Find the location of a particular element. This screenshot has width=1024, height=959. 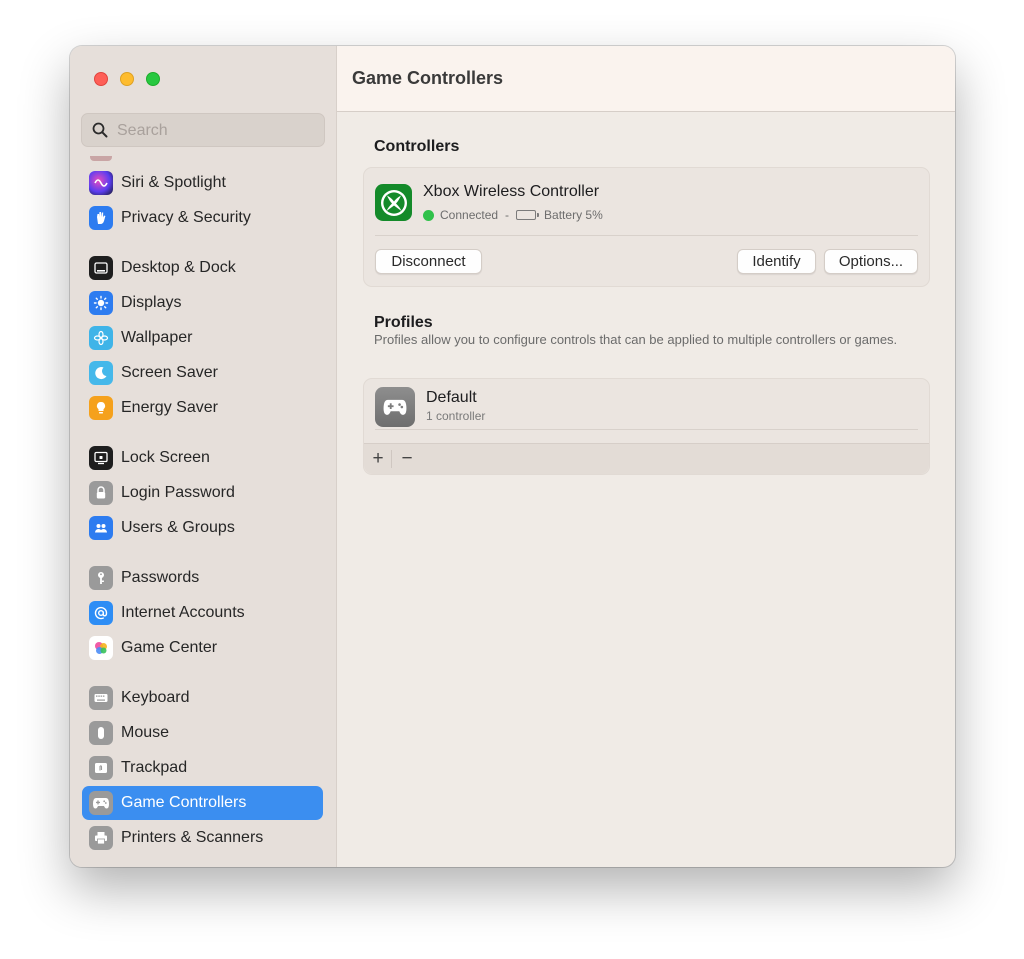

identify-button: Identify is located at coordinates (776, 261).